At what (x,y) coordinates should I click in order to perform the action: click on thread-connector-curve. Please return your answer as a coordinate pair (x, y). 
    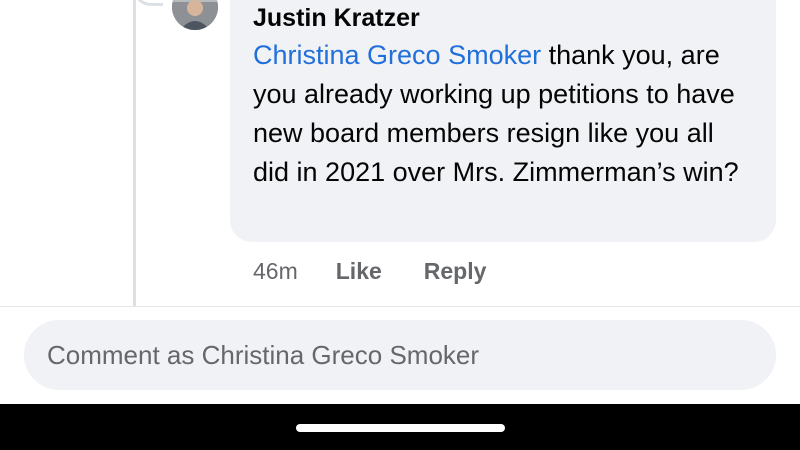
    Looking at the image, I should click on (148, 3).